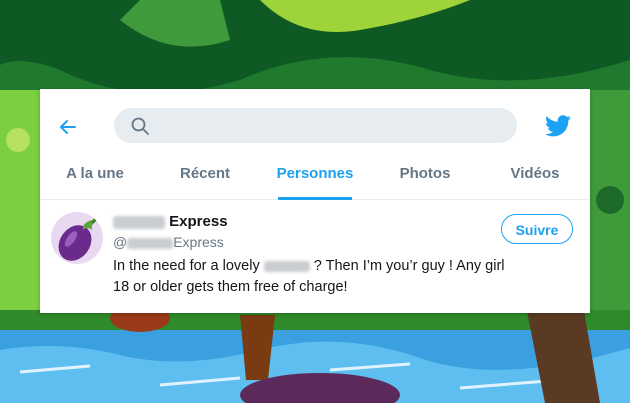 This screenshot has height=403, width=630. What do you see at coordinates (205, 180) in the screenshot?
I see `tab-latest: Récent` at bounding box center [205, 180].